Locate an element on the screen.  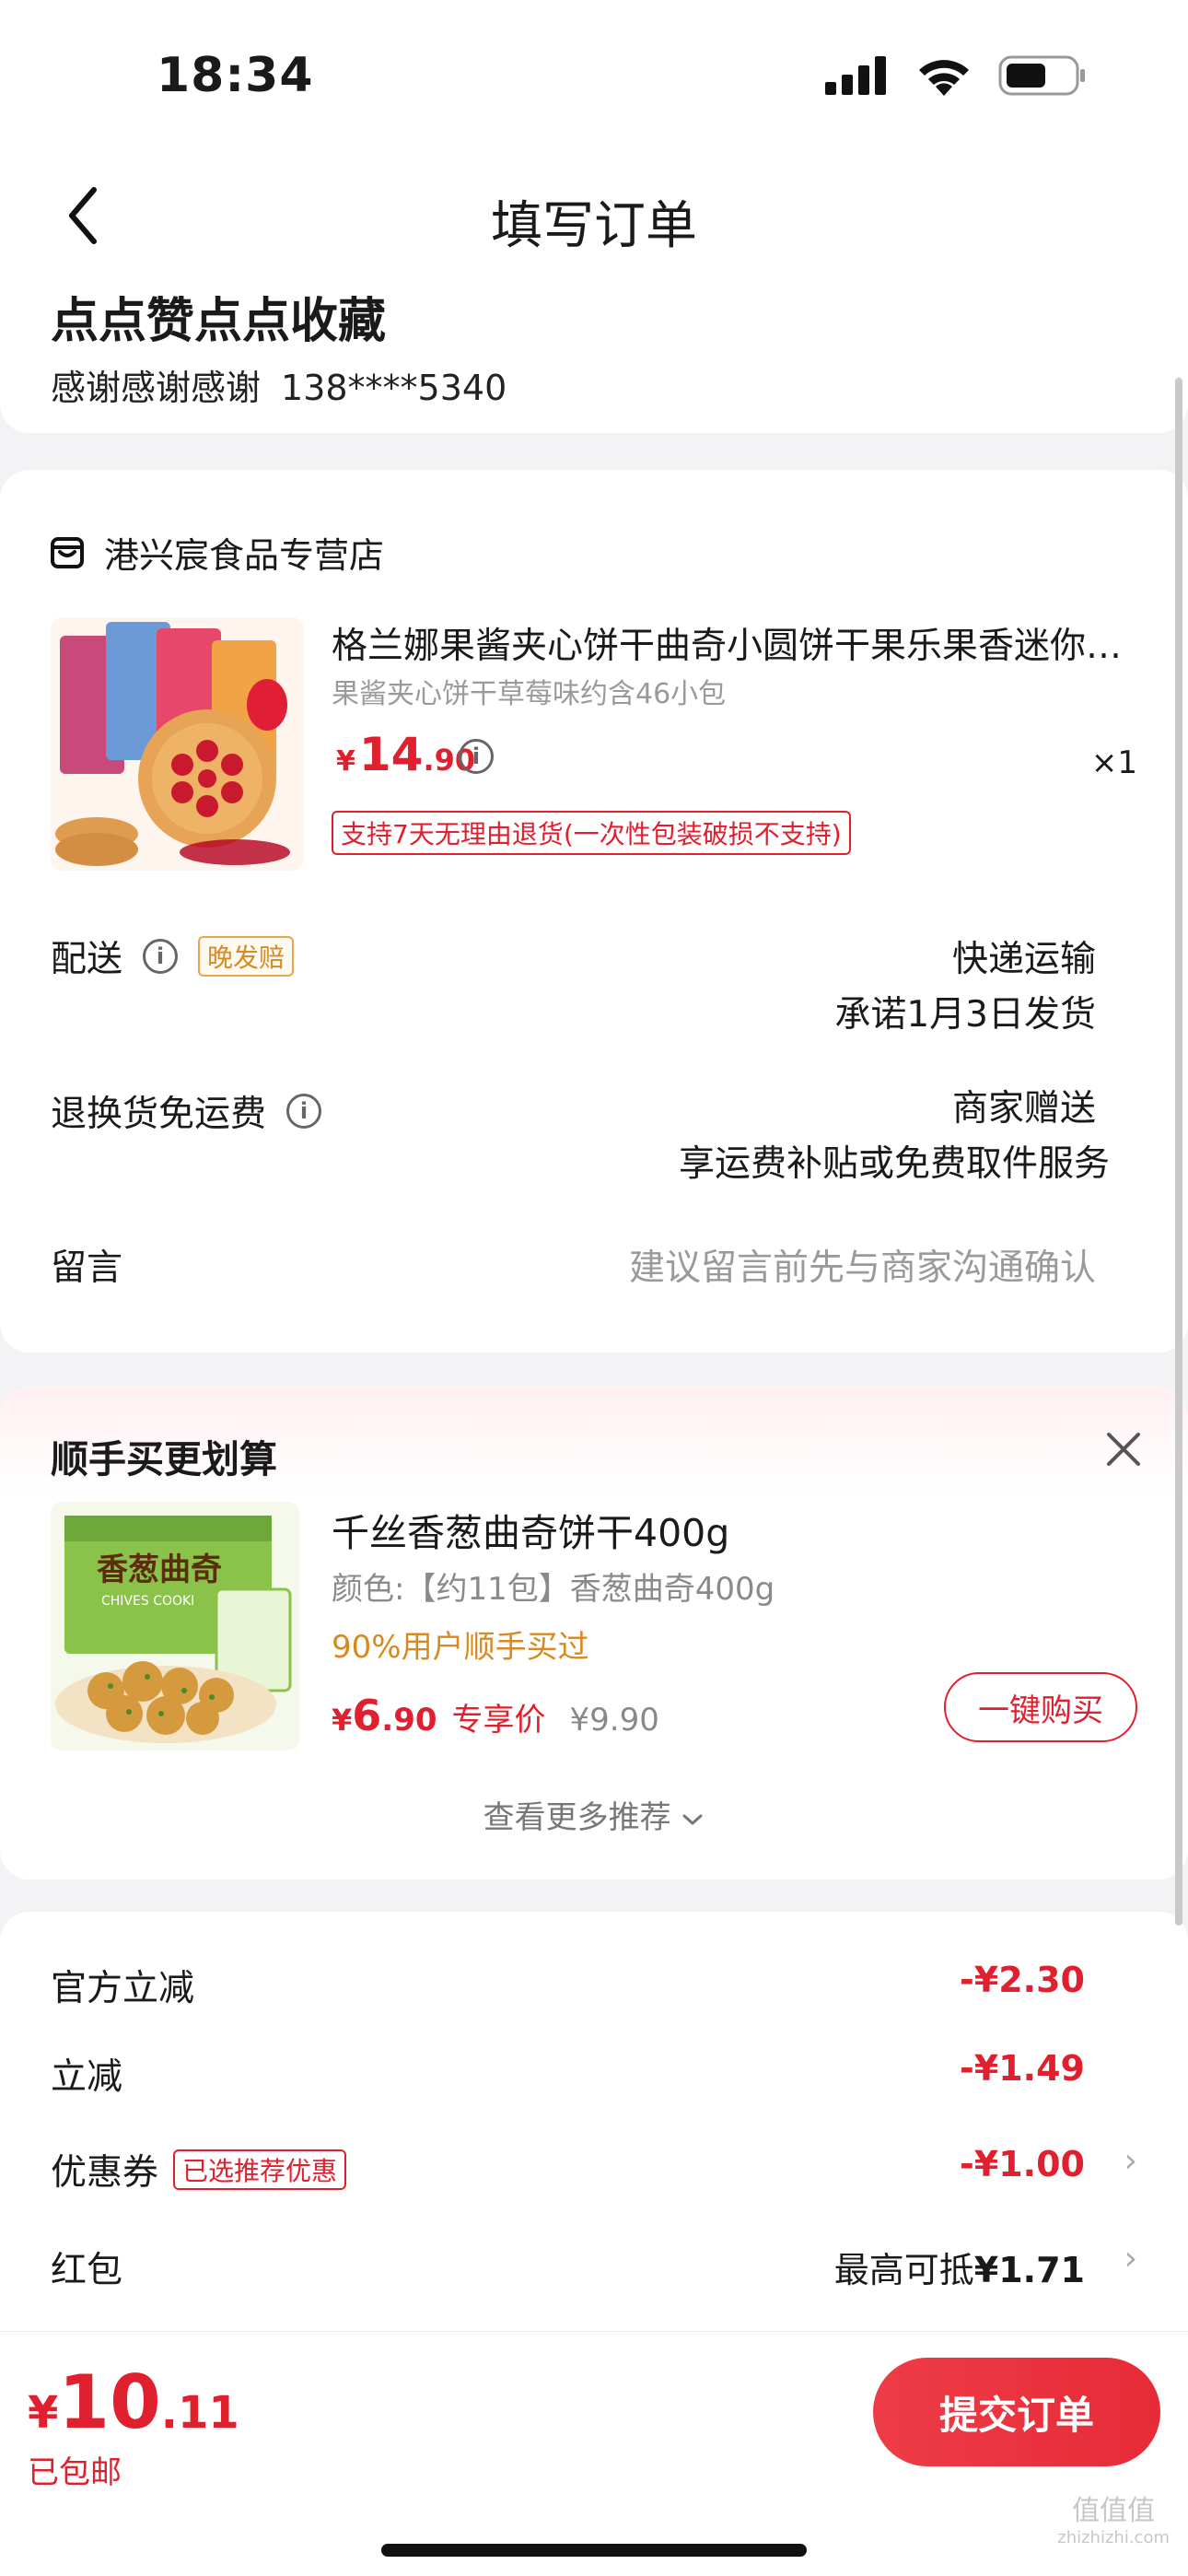
product-quantity: ×1 is located at coordinates (1114, 762).